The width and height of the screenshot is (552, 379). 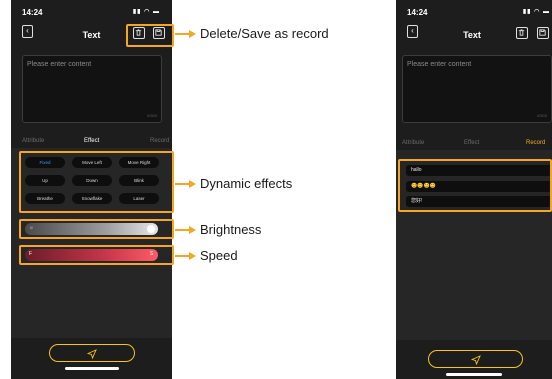 I want to click on highlight-brightness, so click(x=96, y=229).